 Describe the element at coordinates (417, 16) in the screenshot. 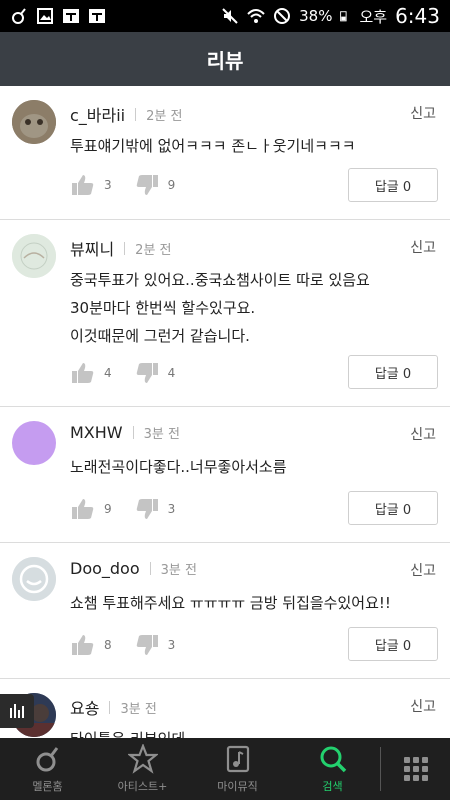

I see `clock: 6:43` at that location.